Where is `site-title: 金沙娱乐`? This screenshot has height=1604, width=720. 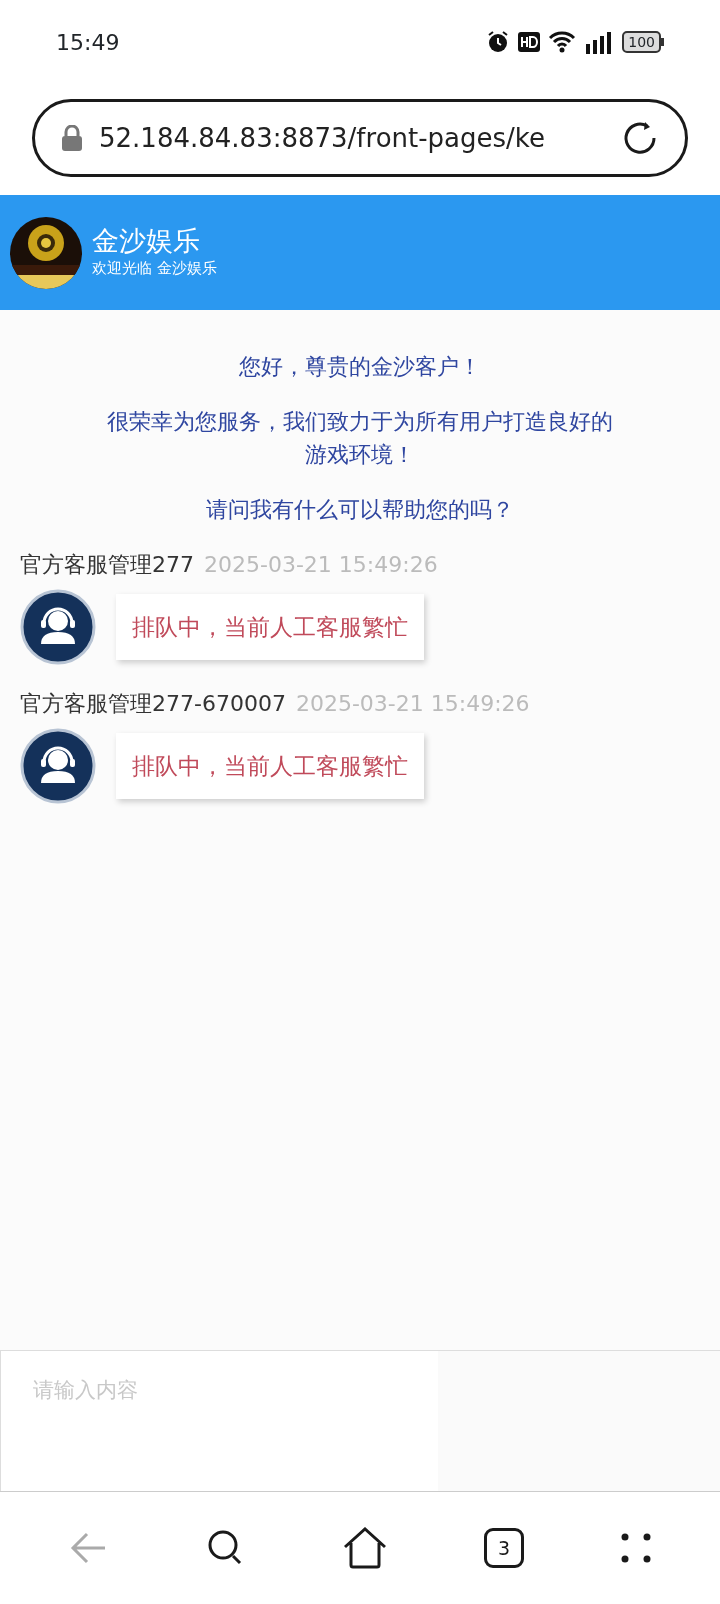
site-title: 金沙娱乐 is located at coordinates (146, 241).